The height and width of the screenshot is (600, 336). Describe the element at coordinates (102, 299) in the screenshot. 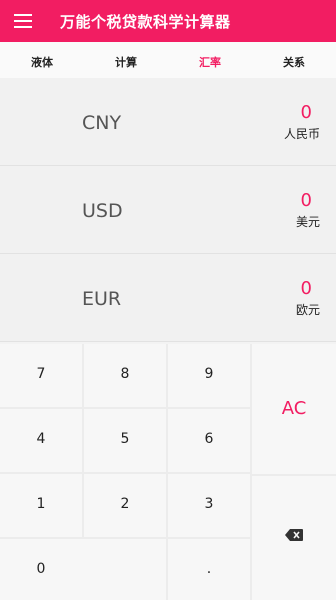

I see `currency-code: EUR` at that location.